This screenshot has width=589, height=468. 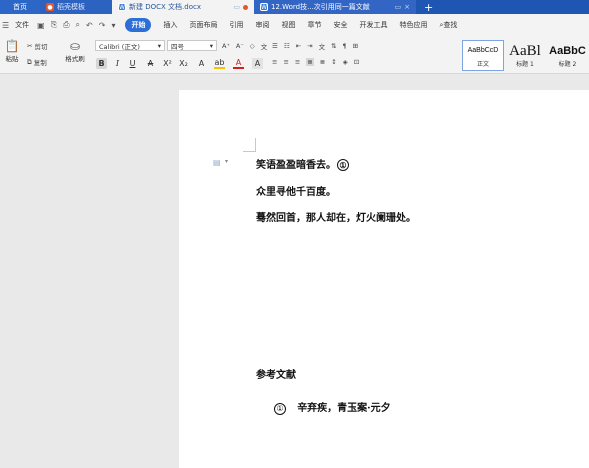 I want to click on scissors-icon: ✂, so click(x=30, y=46).